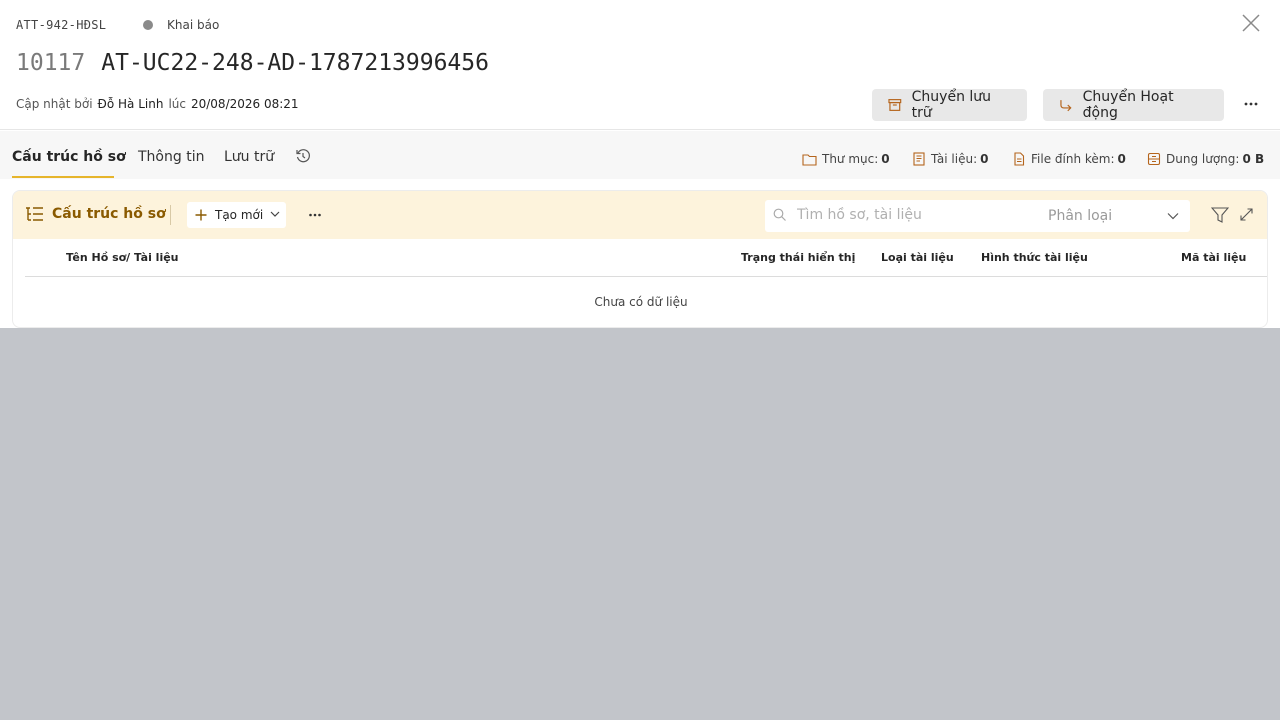 This screenshot has width=1280, height=720. I want to click on updated-prefix: Cập nhật bởi, so click(54, 104).